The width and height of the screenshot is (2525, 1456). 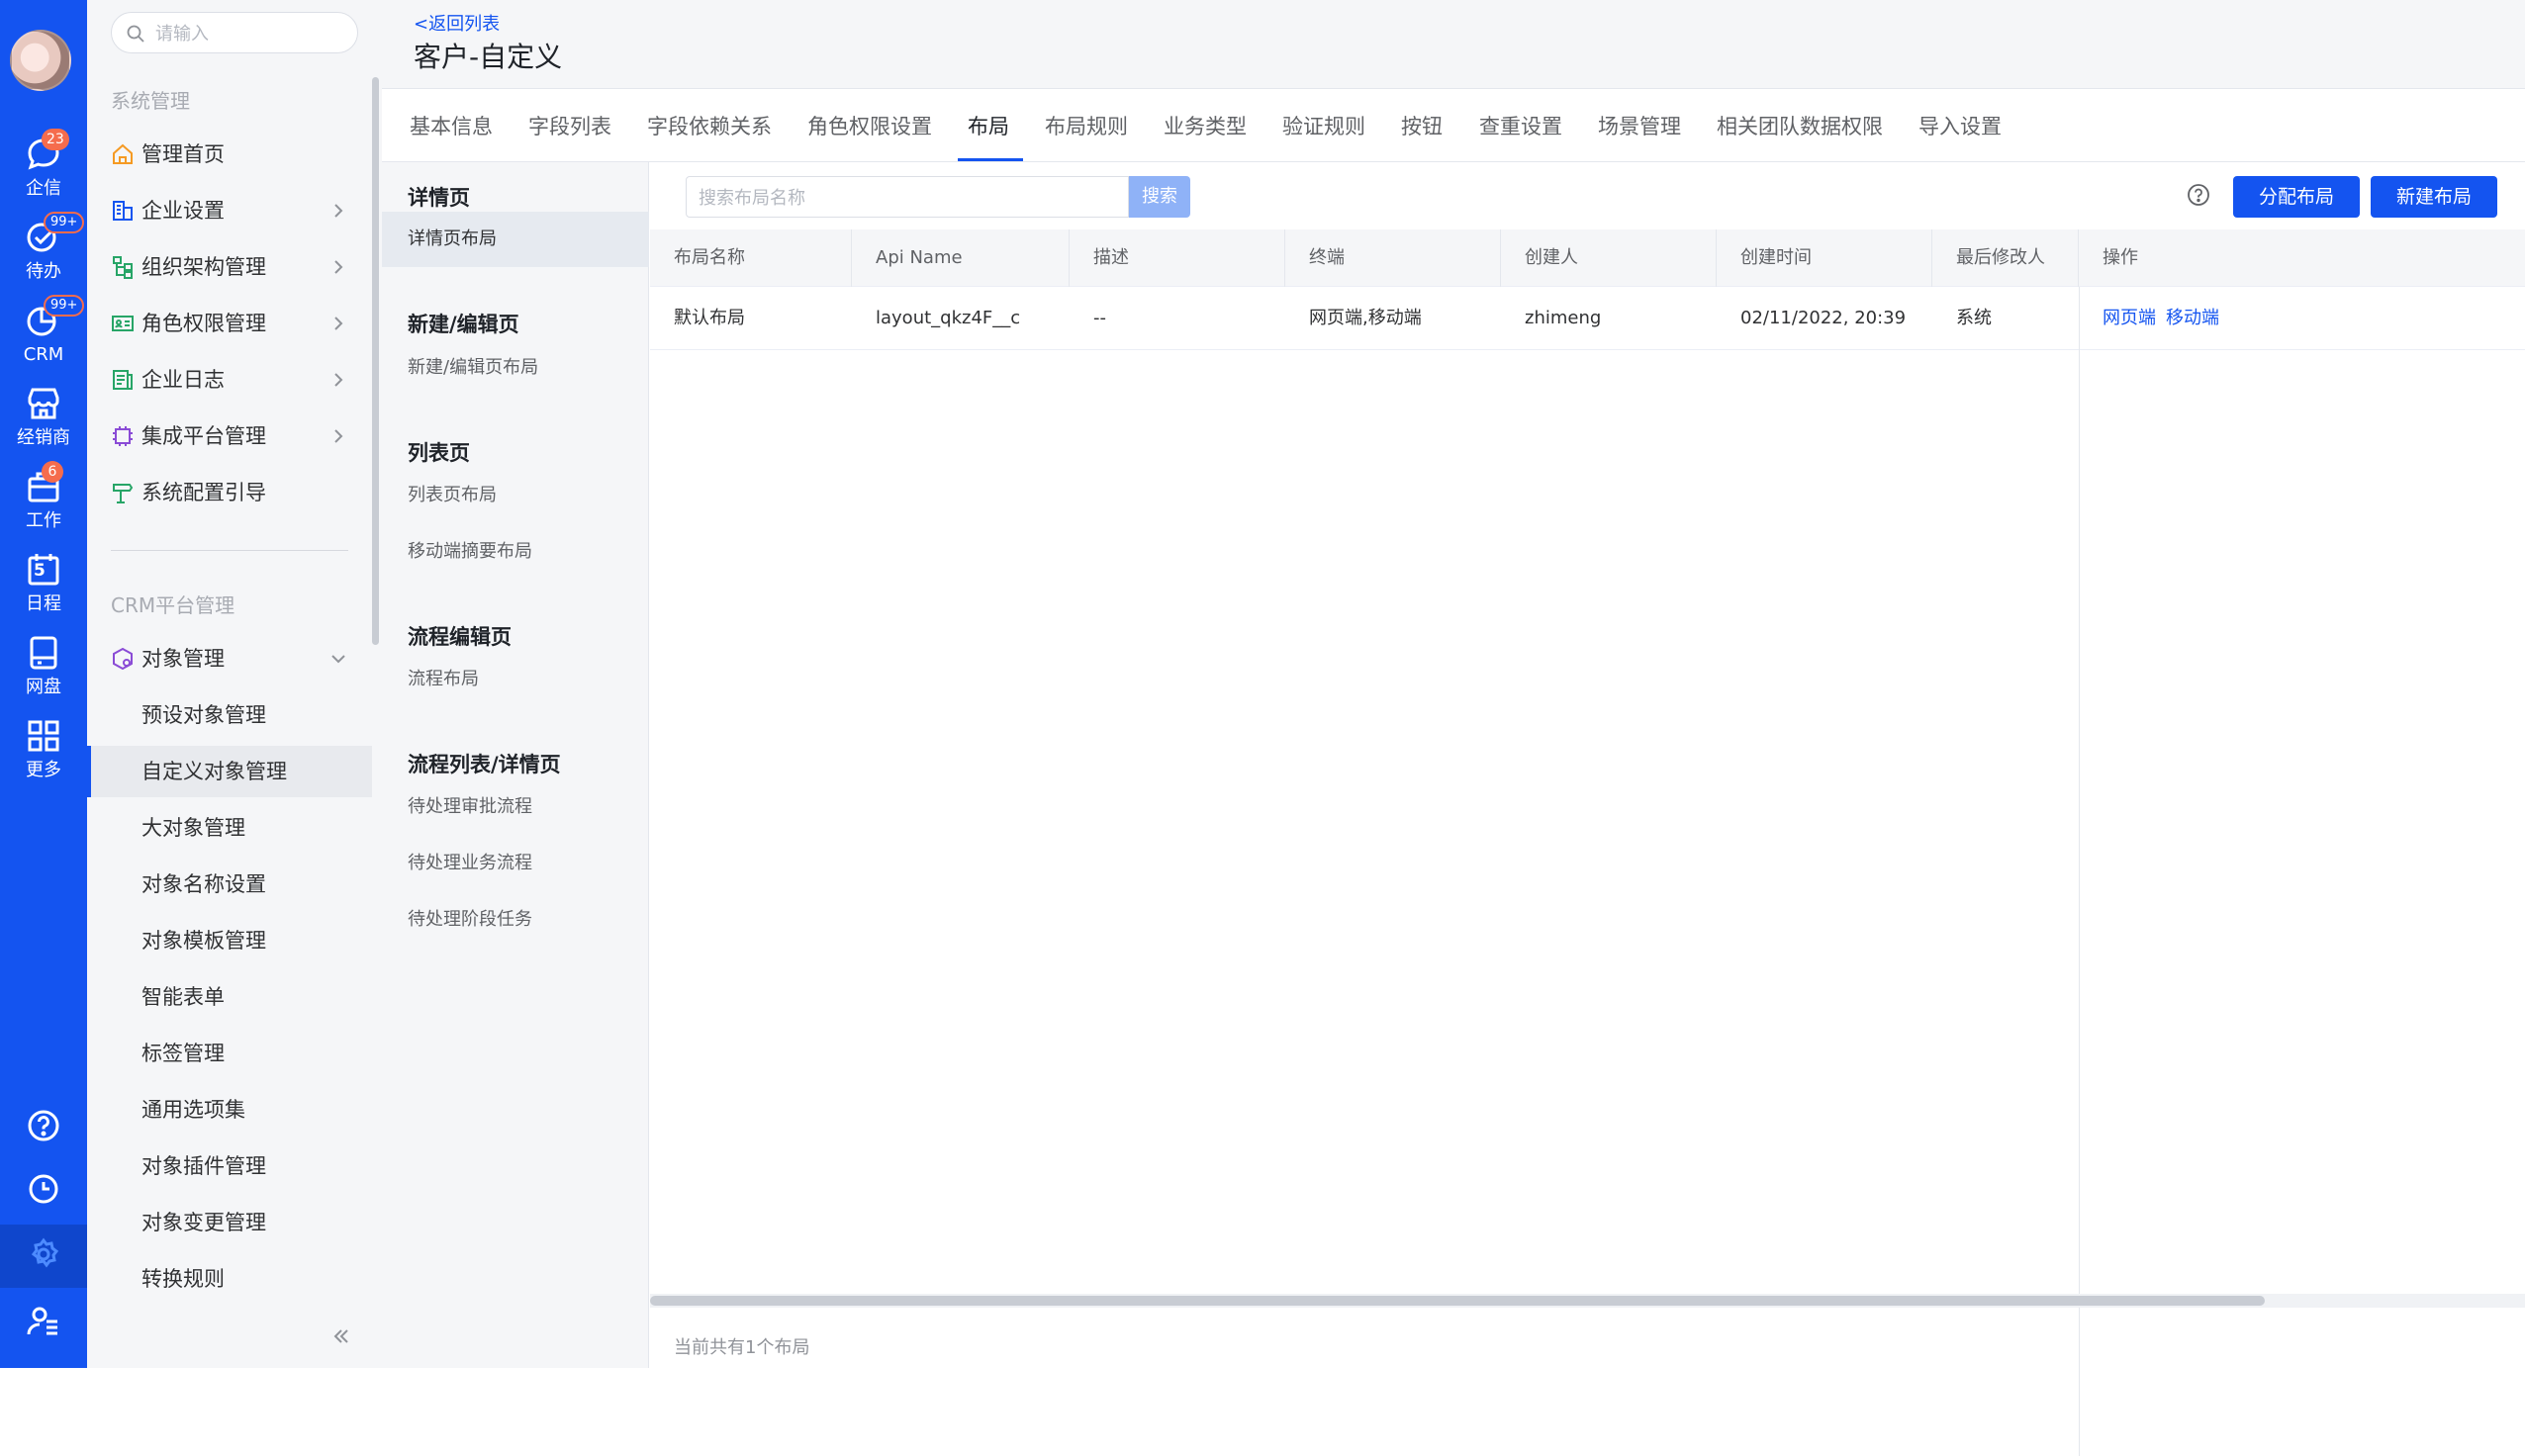 What do you see at coordinates (990, 159) in the screenshot?
I see `tab-active-indicator` at bounding box center [990, 159].